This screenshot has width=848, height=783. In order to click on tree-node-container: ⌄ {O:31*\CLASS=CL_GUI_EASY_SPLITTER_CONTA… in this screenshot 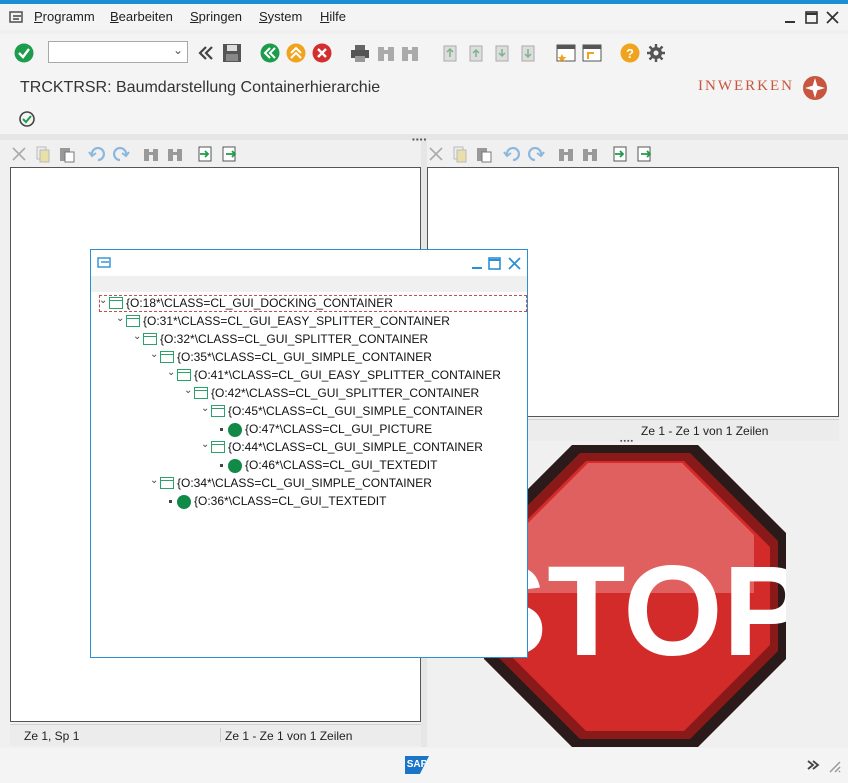, I will do `click(310, 322)`.